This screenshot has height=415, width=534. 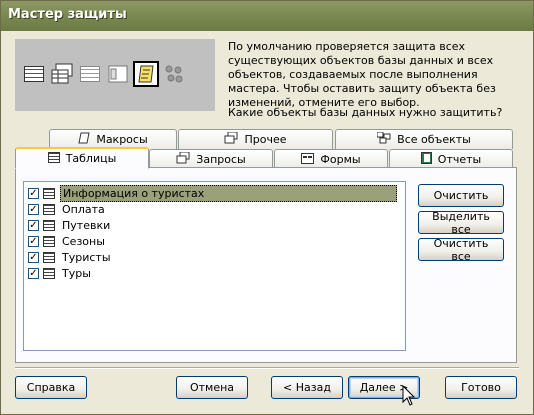 What do you see at coordinates (340, 159) in the screenshot?
I see `tab-label: Формы` at bounding box center [340, 159].